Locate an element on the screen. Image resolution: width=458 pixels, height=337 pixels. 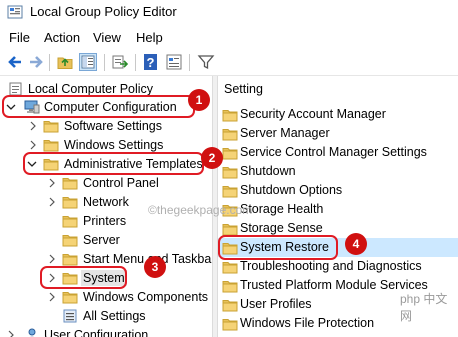
tree-label: Local Computer Policy is located at coordinates (91, 89).